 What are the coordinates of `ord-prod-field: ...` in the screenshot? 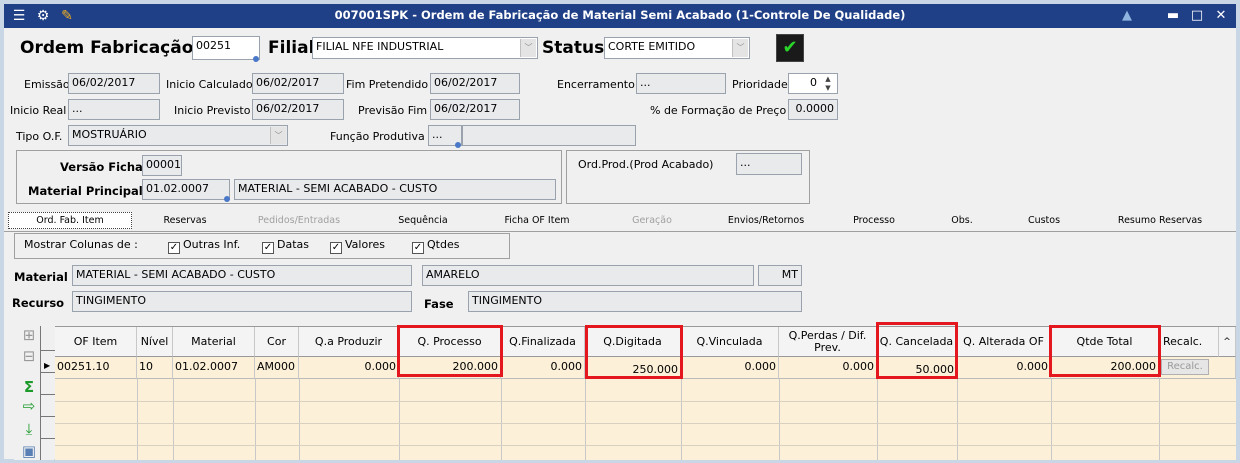 It's located at (769, 164).